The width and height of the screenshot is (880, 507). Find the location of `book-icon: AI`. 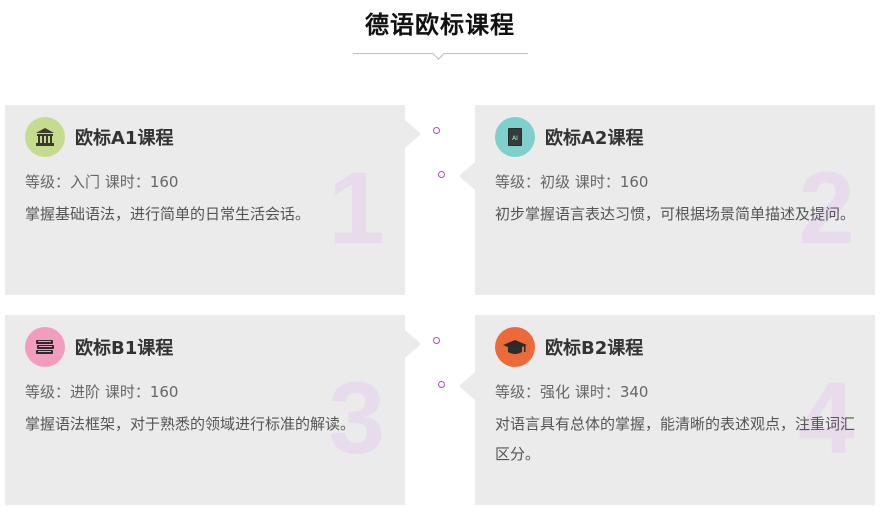

book-icon: AI is located at coordinates (515, 137).